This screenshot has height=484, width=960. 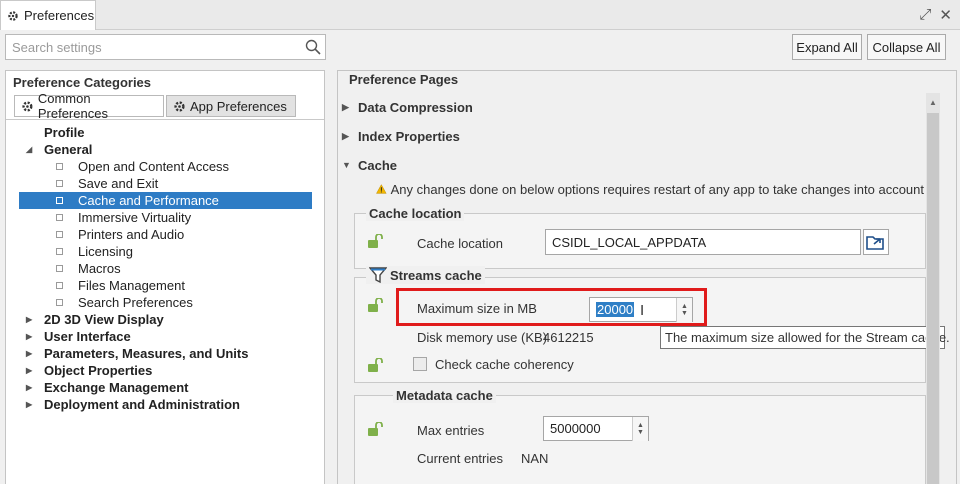 I want to click on section-data-compression: ▶ Data Compression, so click(x=407, y=107).